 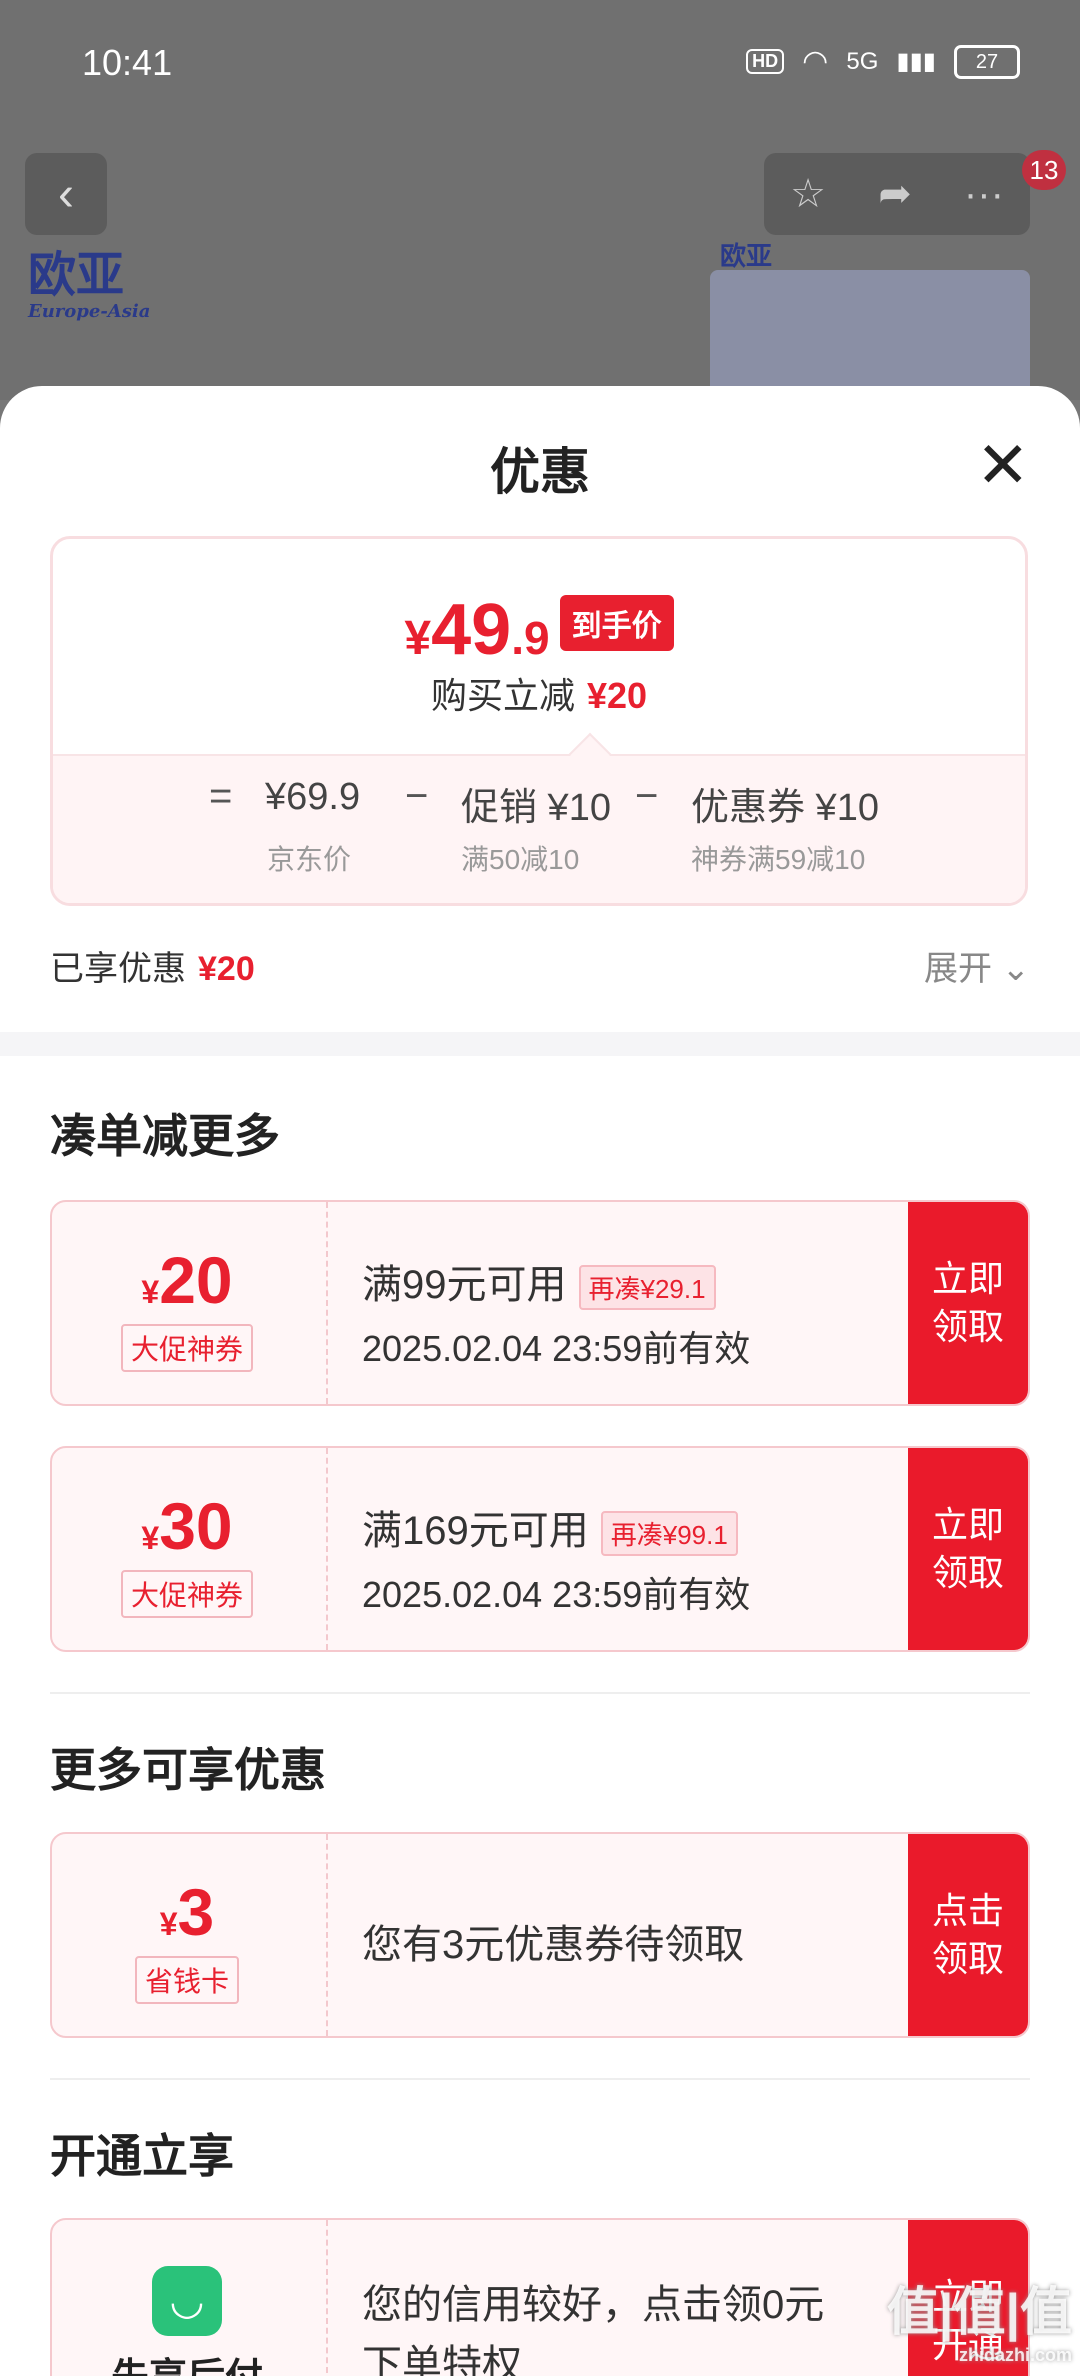 I want to click on chevron-left-icon: ‹, so click(x=66, y=194).